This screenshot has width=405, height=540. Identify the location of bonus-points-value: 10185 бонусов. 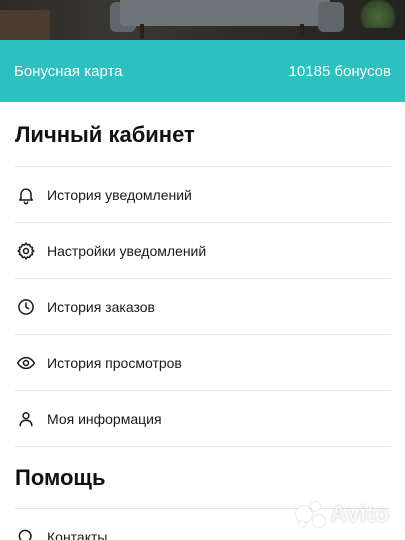
(339, 71).